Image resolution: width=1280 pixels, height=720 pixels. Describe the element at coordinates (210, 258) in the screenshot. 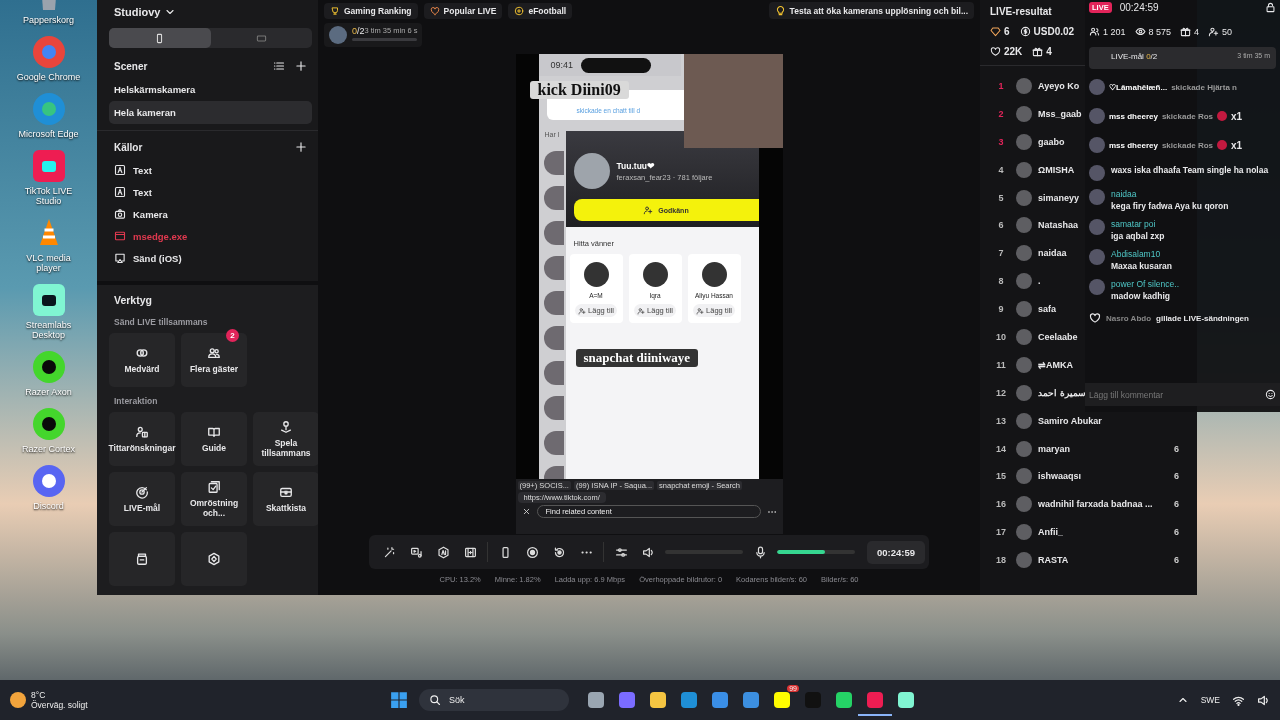

I see `source-item: Sänd (iOS)` at that location.